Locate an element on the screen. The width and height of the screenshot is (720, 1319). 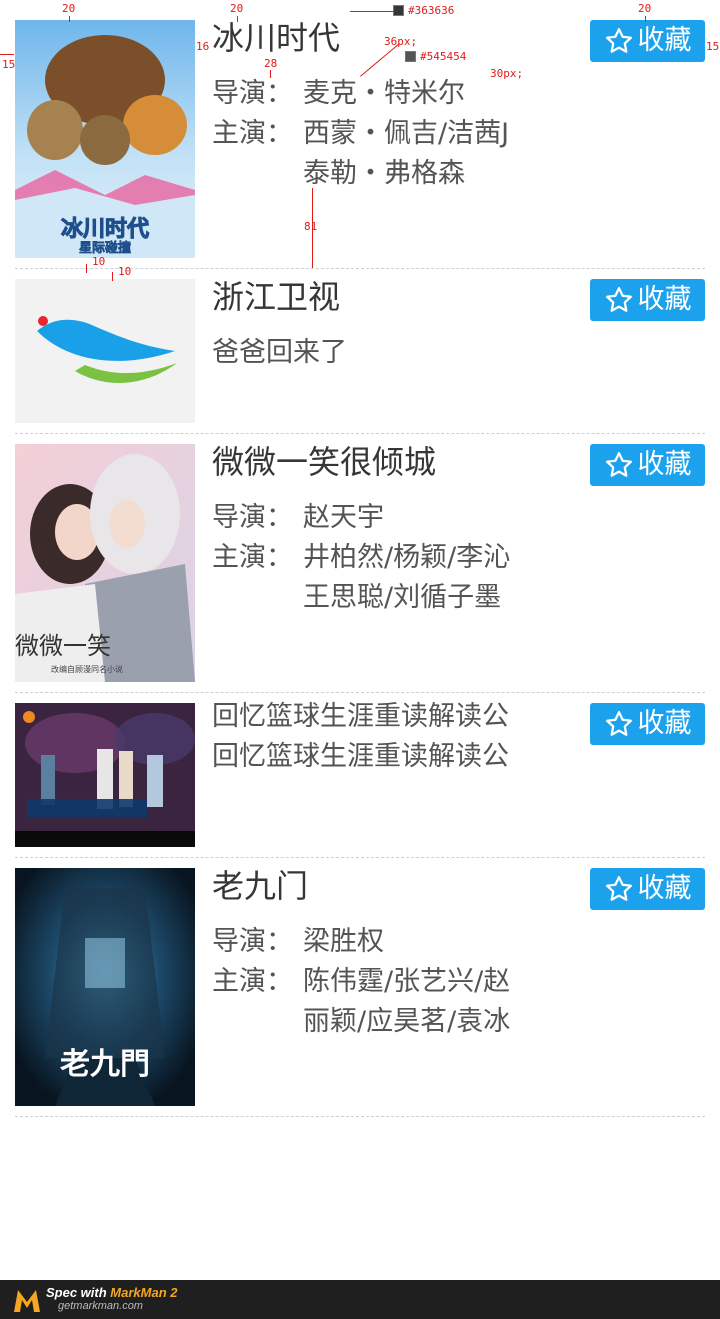
cast-line-2: 王思聪/刘循子墨 is located at coordinates (356, 598).